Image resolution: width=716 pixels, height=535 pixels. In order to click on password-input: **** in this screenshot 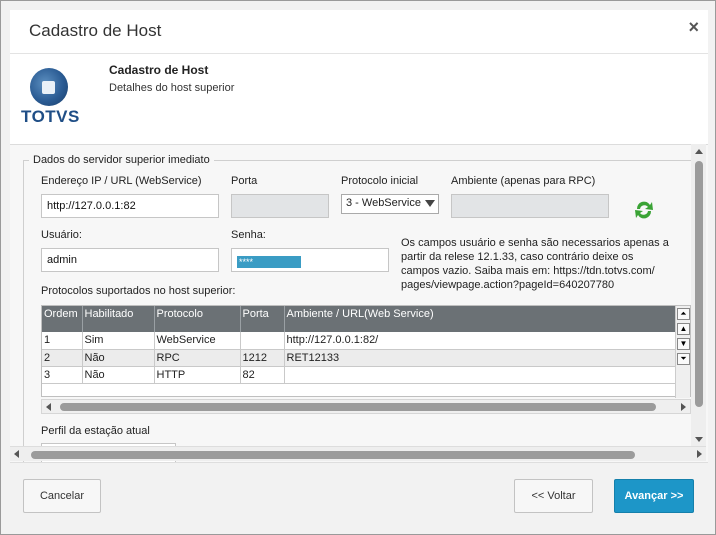, I will do `click(310, 260)`.